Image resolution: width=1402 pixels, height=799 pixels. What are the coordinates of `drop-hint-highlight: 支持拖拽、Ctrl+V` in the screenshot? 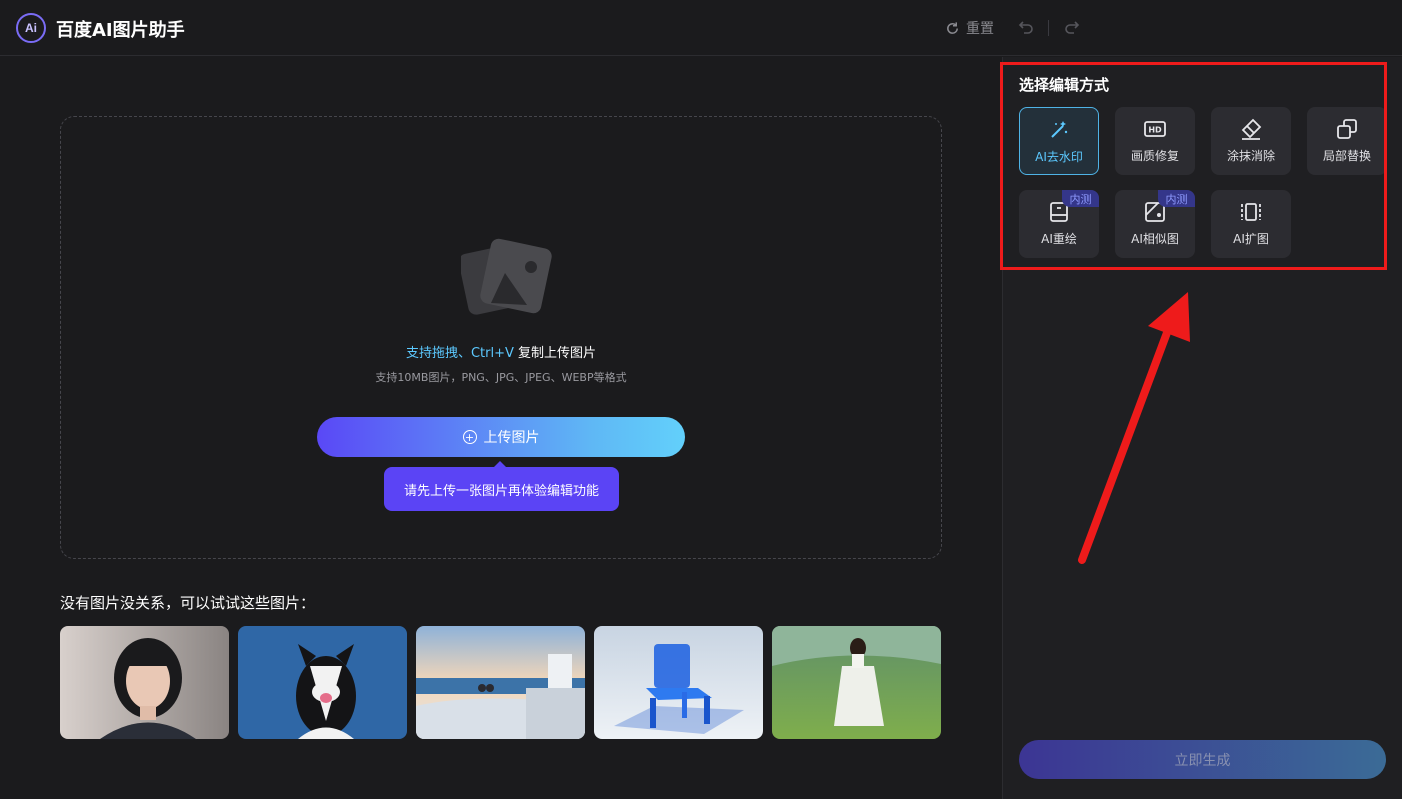 It's located at (459, 353).